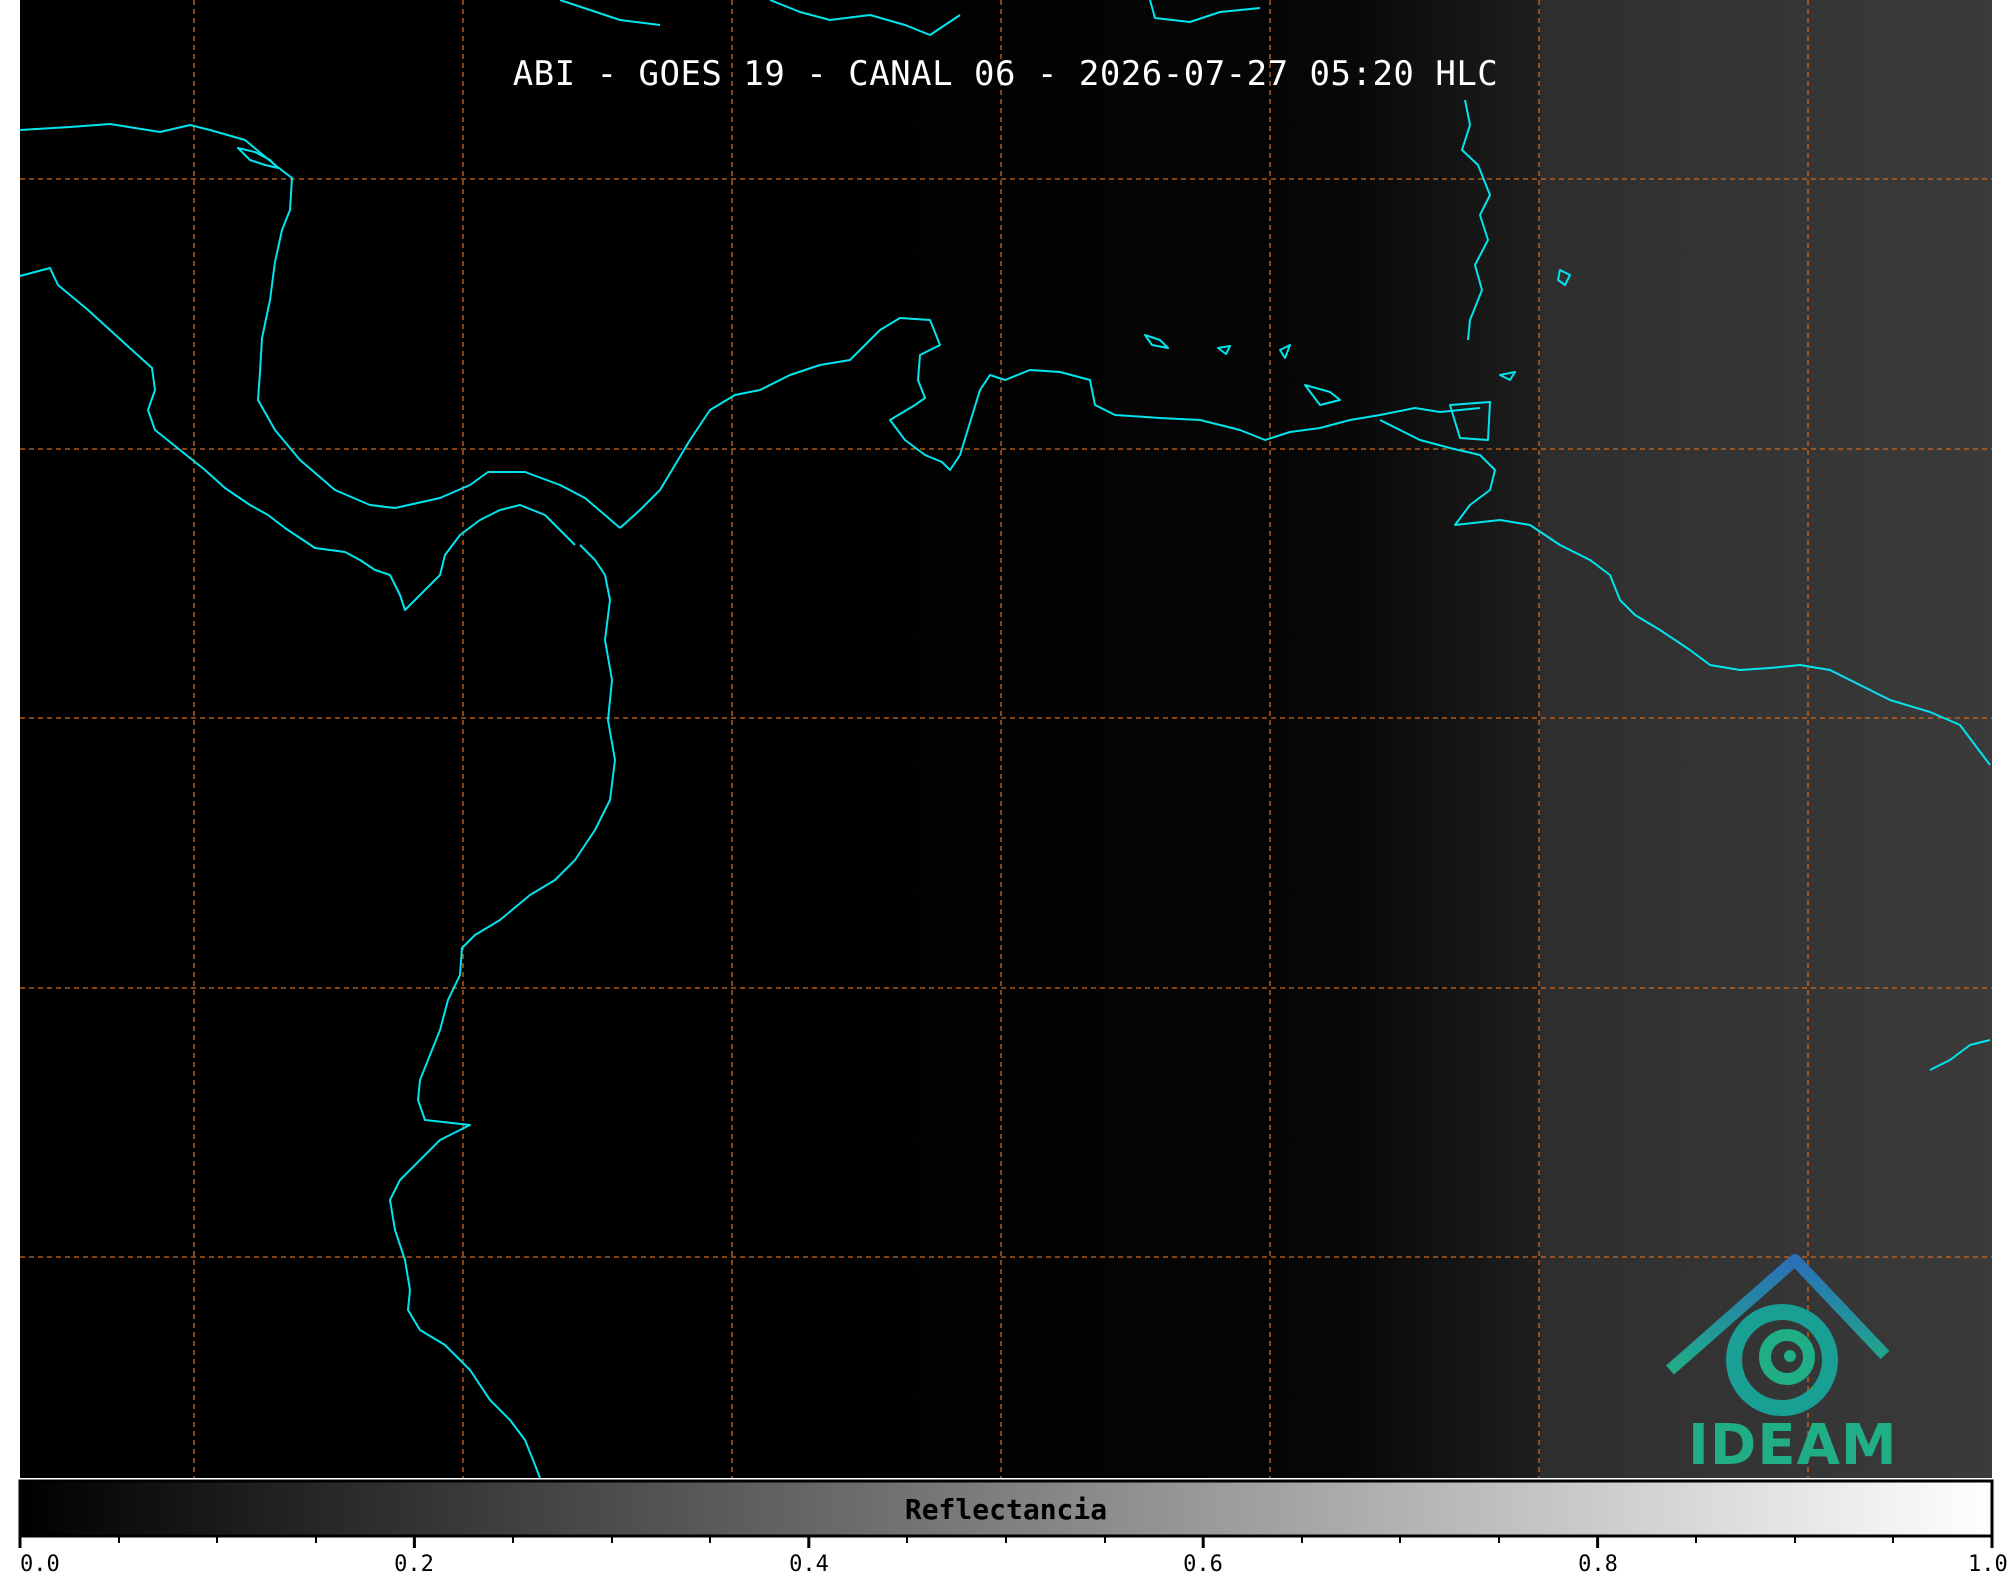  What do you see at coordinates (40, 1564) in the screenshot?
I see `colorbar-tick-label: 0.0` at bounding box center [40, 1564].